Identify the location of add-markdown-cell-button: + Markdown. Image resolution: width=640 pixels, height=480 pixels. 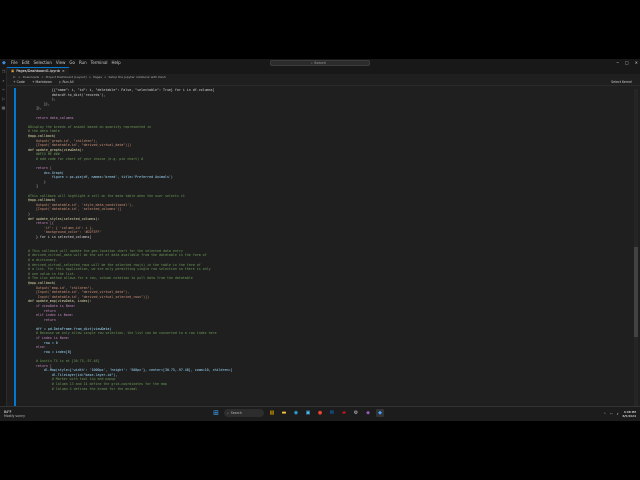
(42, 82).